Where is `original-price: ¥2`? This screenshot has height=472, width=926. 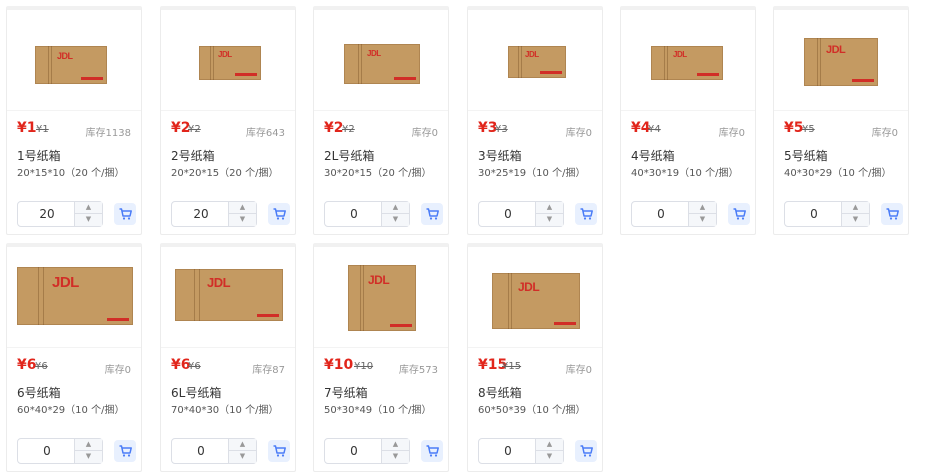 original-price: ¥2 is located at coordinates (348, 129).